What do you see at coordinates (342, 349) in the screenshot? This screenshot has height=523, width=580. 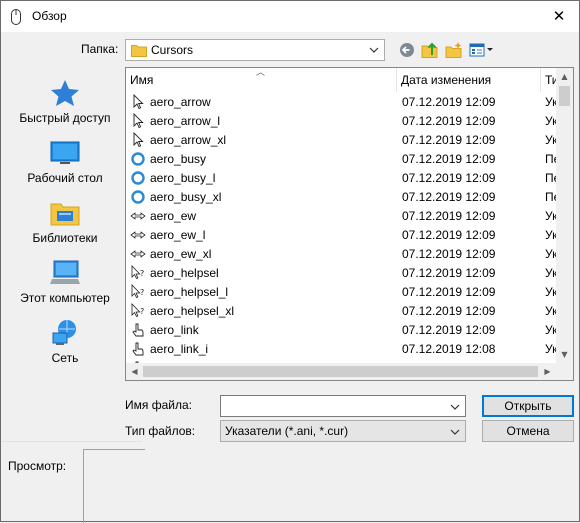 I see `file-row: aero_link_i 07.12.2019 12:08 Ук` at bounding box center [342, 349].